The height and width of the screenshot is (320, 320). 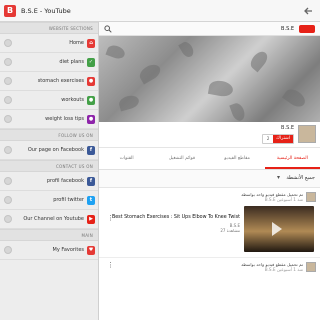 What do you see at coordinates (68, 200) in the screenshot?
I see `drawer-item-label: profil twitter` at bounding box center [68, 200].